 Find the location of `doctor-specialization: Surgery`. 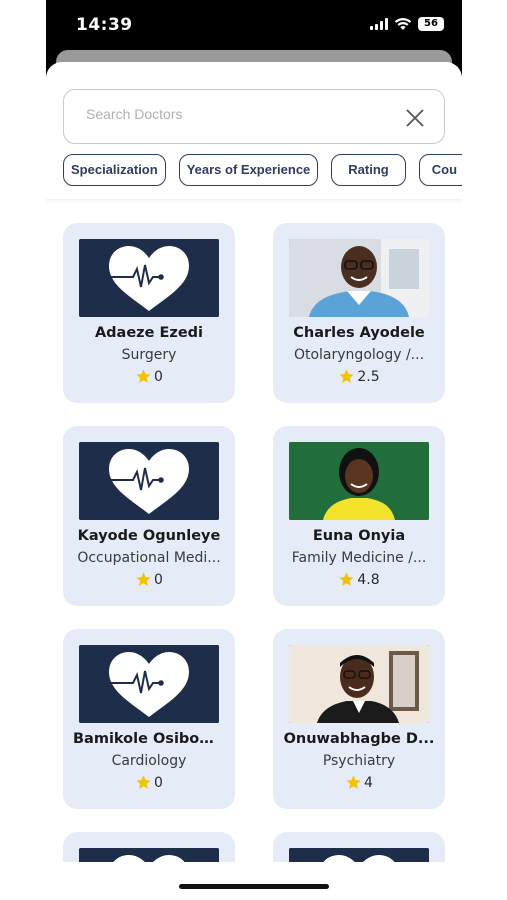

doctor-specialization: Surgery is located at coordinates (149, 355).